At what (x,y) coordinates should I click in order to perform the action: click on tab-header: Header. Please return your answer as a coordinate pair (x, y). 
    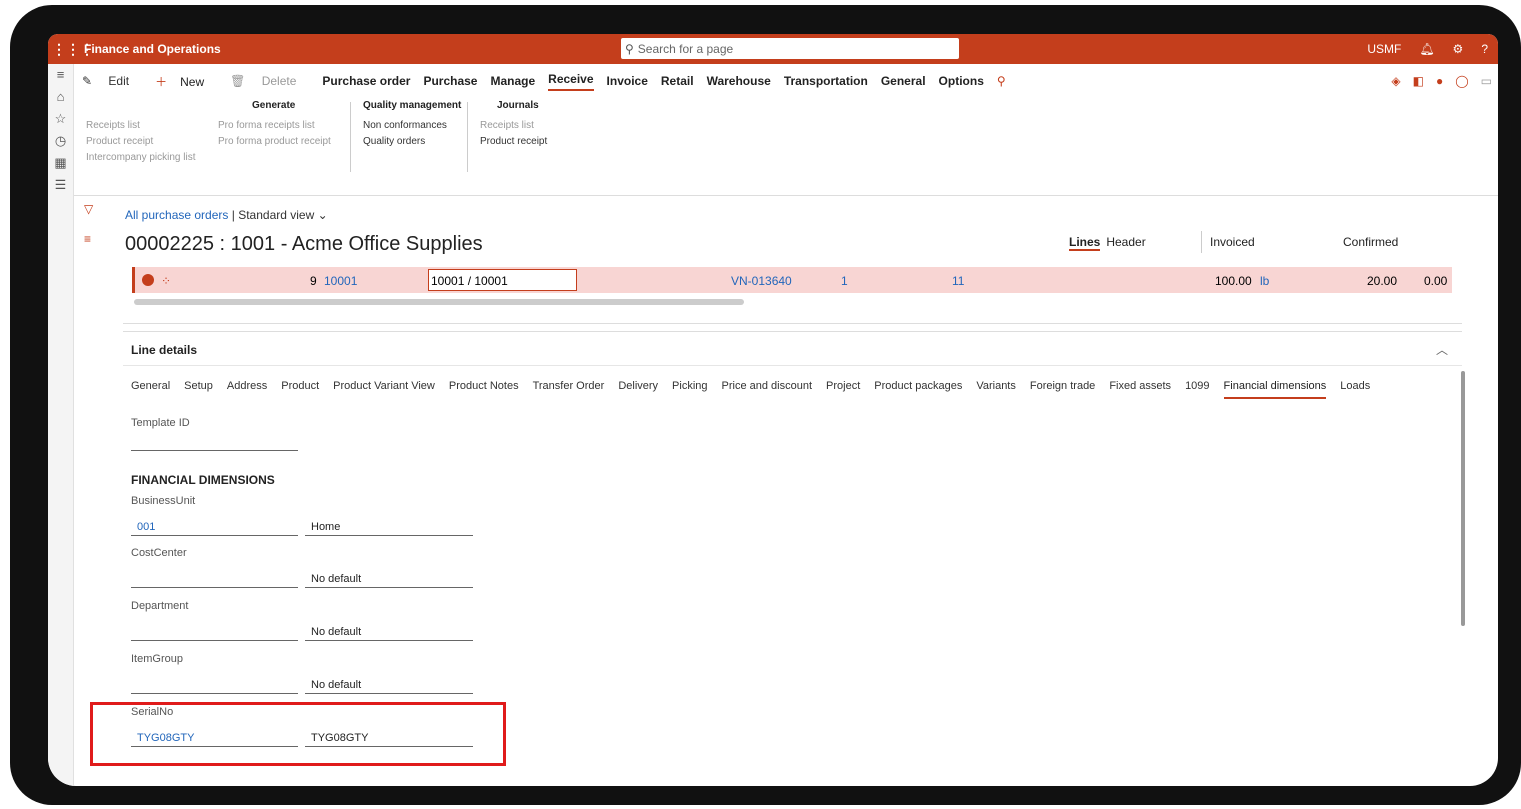
    Looking at the image, I should click on (1125, 243).